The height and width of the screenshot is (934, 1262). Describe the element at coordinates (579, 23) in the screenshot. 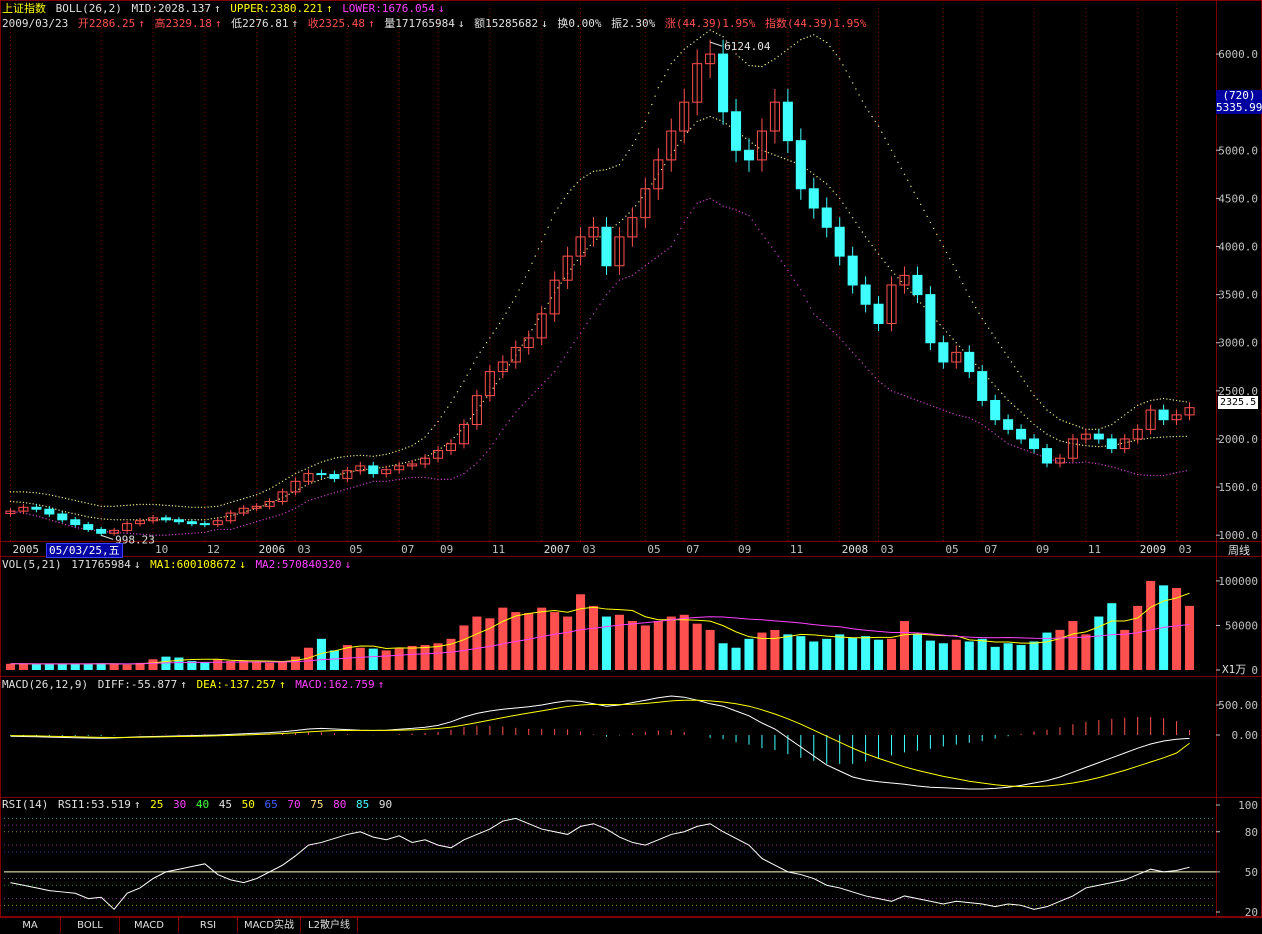

I see `quote-turnover: 换0.00%` at that location.